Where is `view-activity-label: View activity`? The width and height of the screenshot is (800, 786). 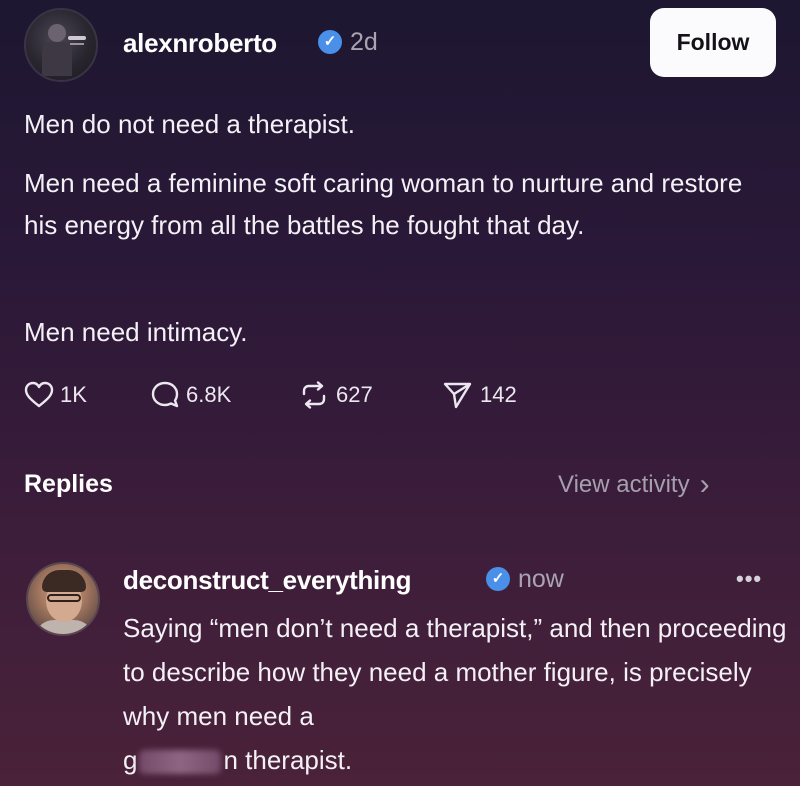
view-activity-label: View activity is located at coordinates (624, 484).